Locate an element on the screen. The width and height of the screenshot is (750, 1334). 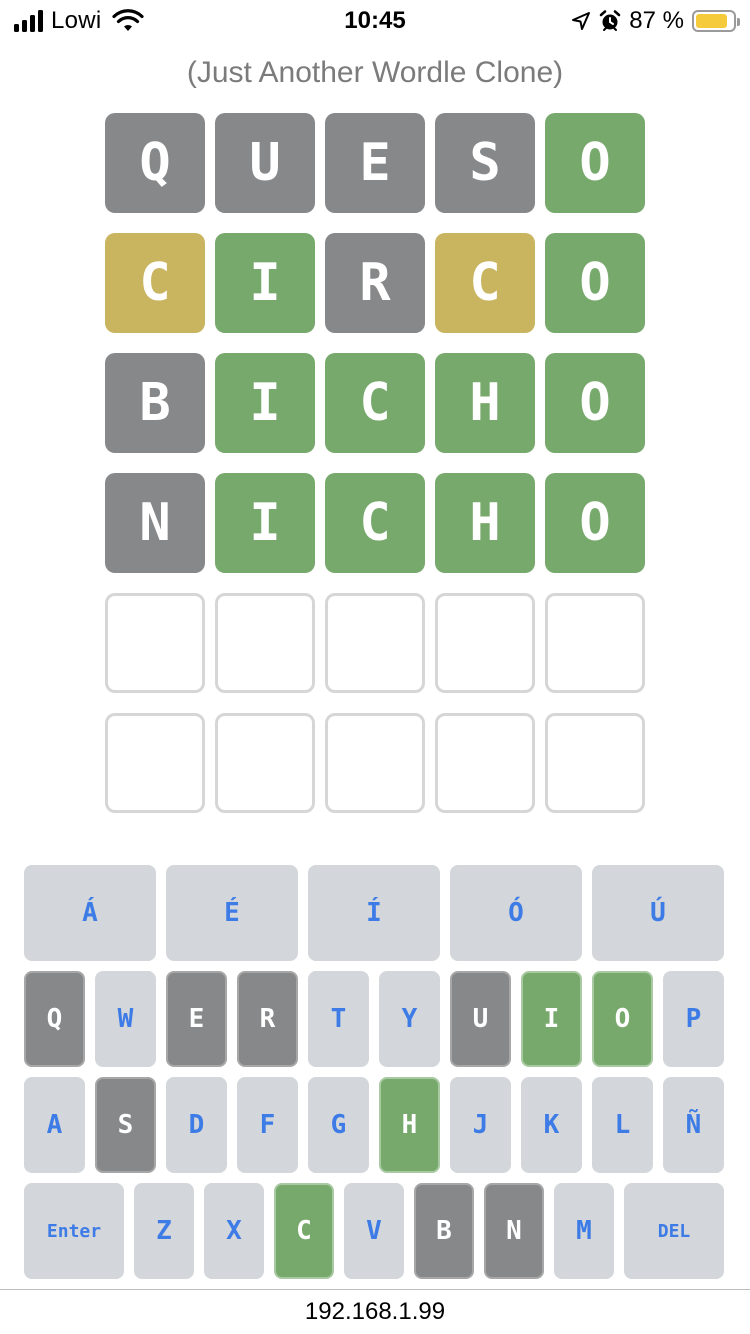
board-row: CIRCO is located at coordinates (375, 283).